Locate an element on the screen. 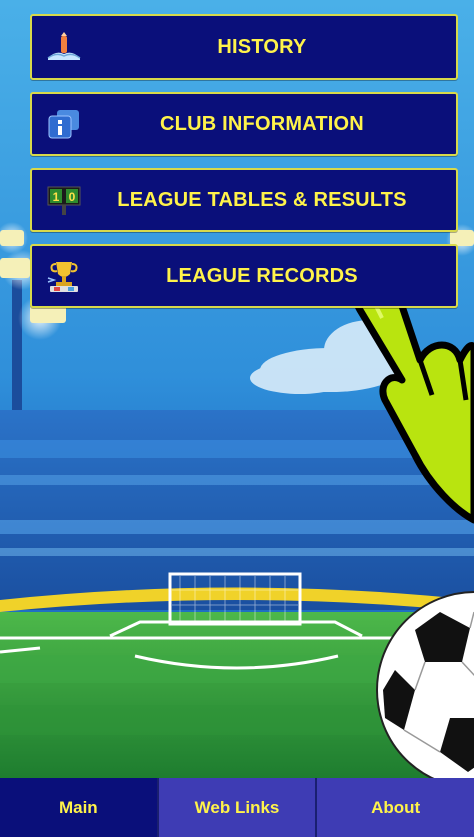  club-information-button: CLUB INFORMATION is located at coordinates (244, 124).